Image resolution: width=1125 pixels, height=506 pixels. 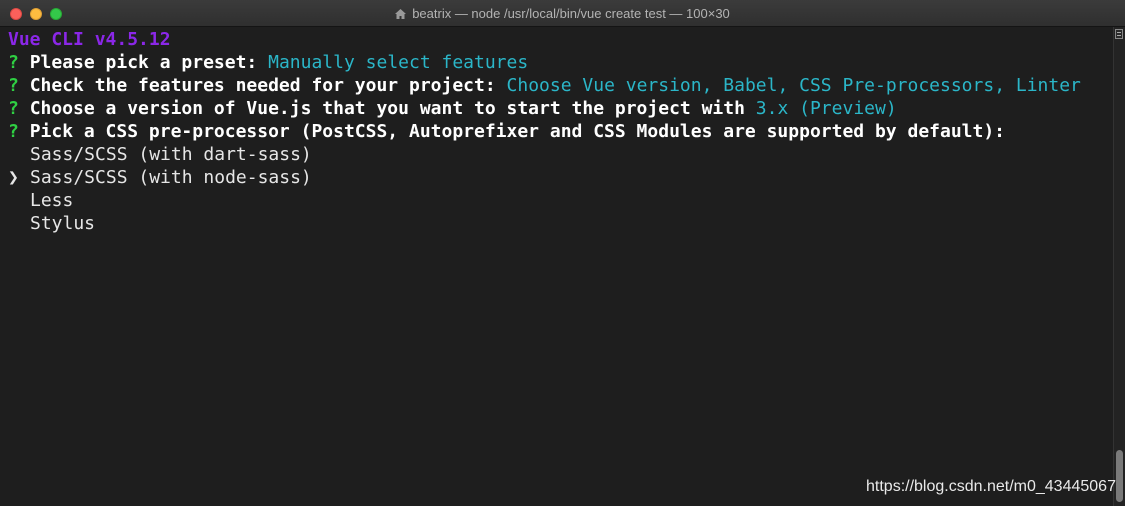 I want to click on option-label: Sass/SCSS (with dart-sass), so click(x=171, y=154).